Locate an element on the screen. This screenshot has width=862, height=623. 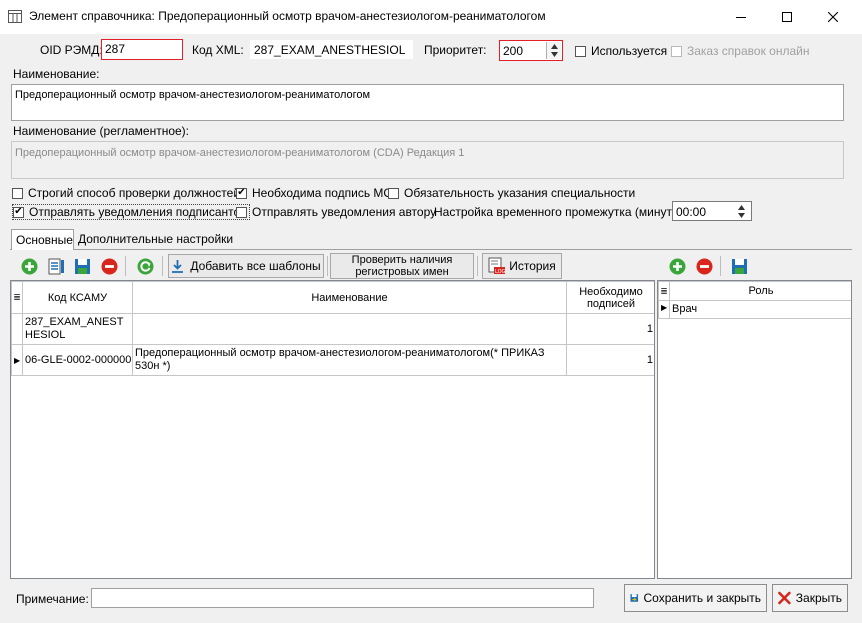
add-role-button is located at coordinates (677, 266).